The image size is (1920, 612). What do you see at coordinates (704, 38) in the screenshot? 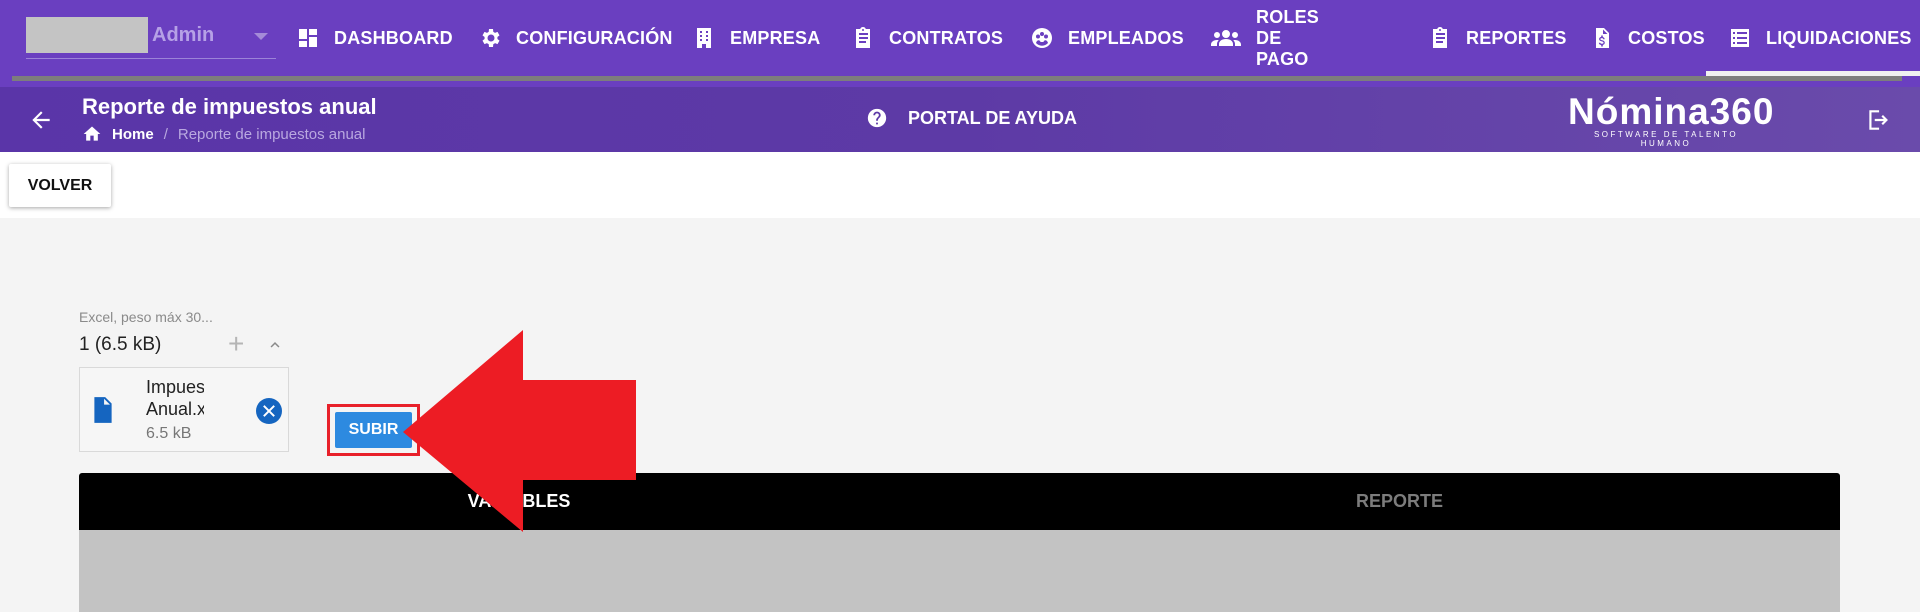
I see `building-icon` at bounding box center [704, 38].